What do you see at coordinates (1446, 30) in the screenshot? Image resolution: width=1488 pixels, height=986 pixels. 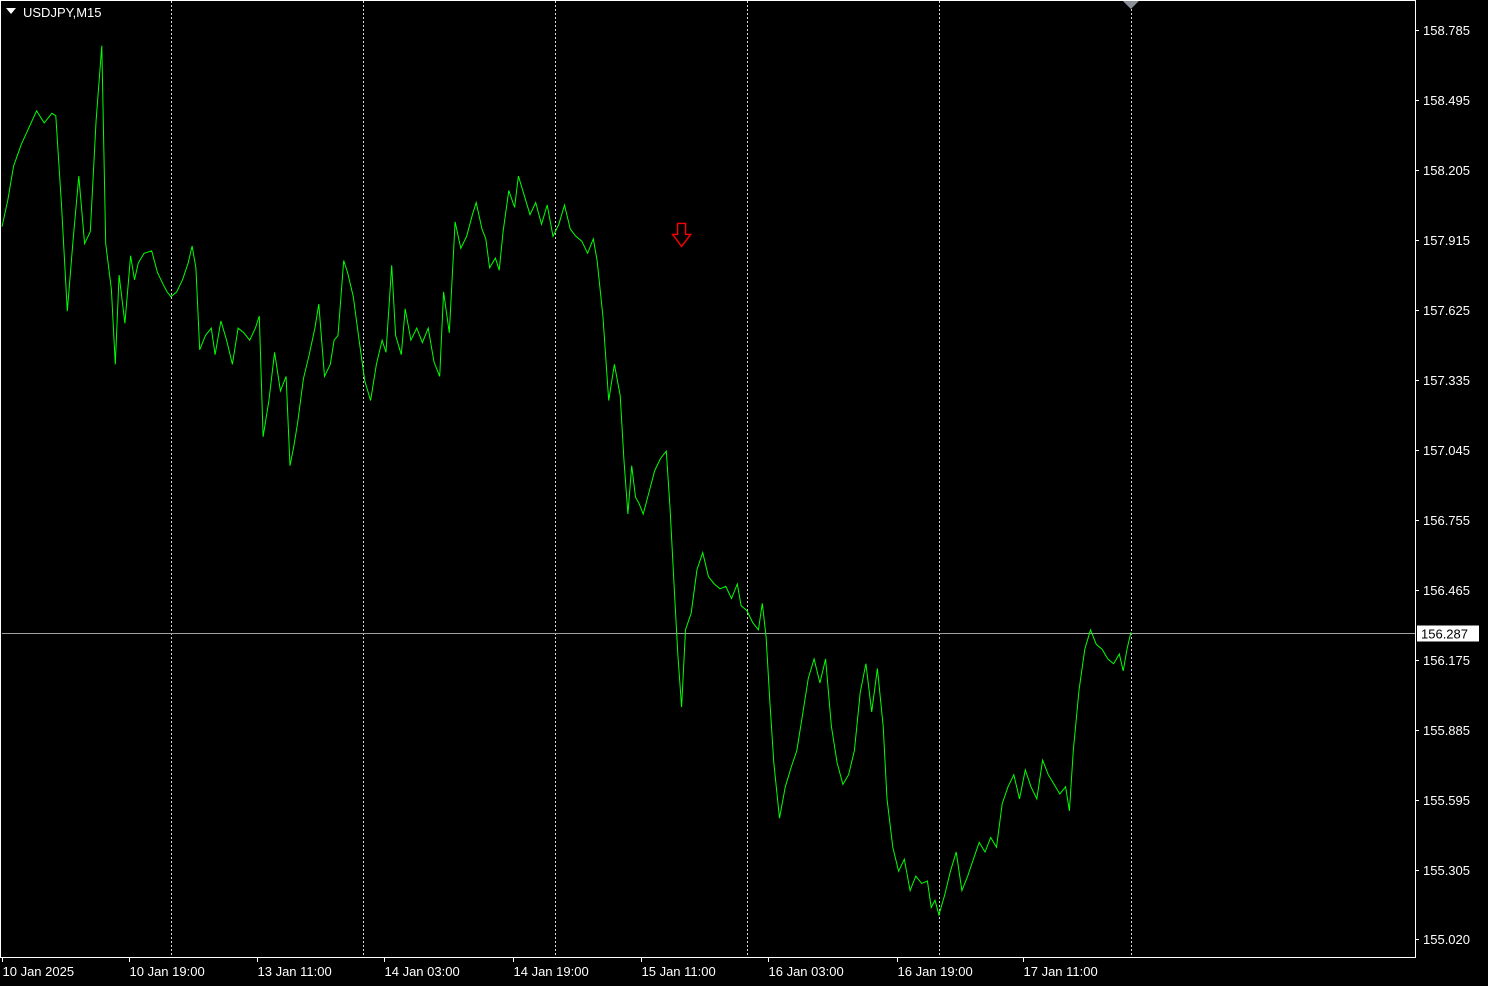 I see `y-tick-label: 158.785` at bounding box center [1446, 30].